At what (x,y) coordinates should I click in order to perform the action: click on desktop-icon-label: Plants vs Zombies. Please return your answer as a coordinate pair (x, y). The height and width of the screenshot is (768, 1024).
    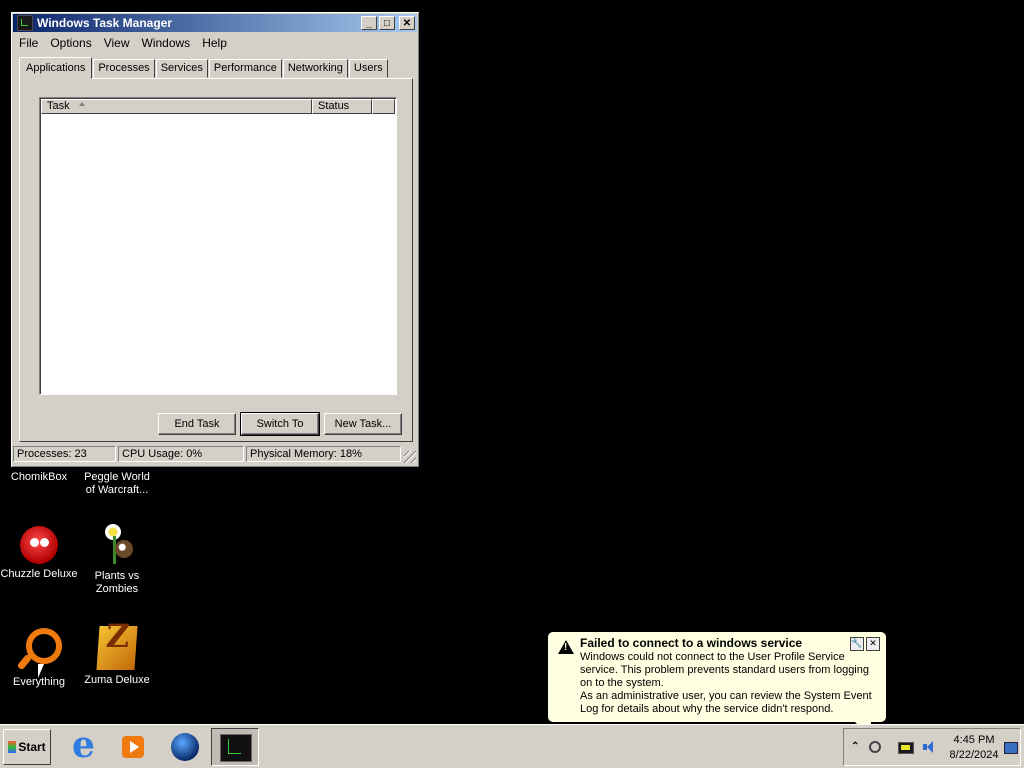
    Looking at the image, I should click on (117, 582).